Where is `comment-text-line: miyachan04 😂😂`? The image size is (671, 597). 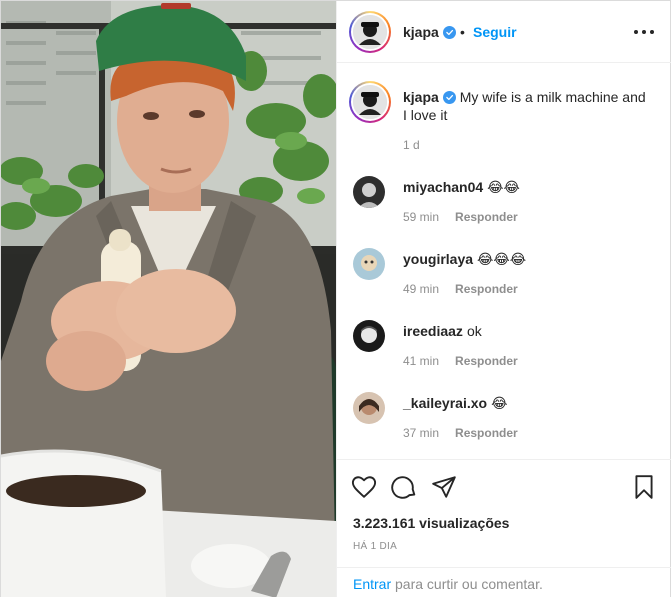 comment-text-line: miyachan04 😂😂 is located at coordinates (461, 187).